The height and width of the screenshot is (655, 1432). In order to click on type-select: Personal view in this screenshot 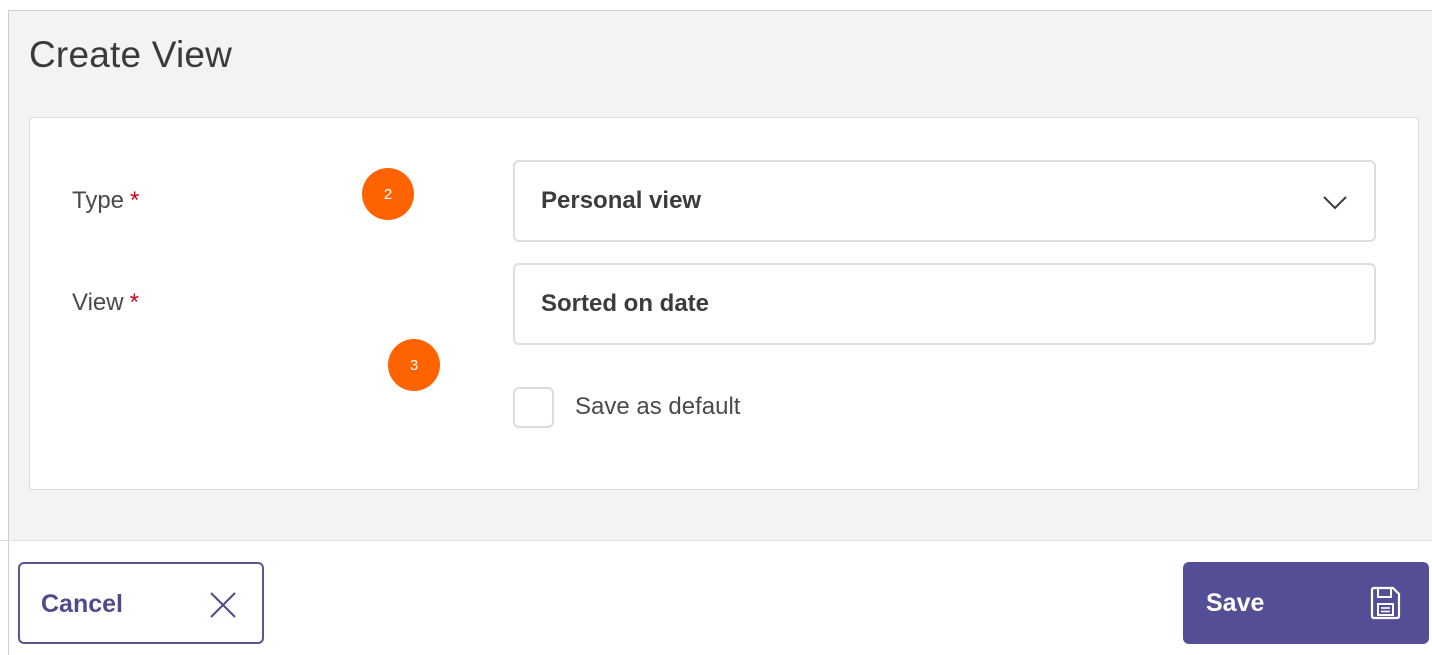, I will do `click(944, 201)`.